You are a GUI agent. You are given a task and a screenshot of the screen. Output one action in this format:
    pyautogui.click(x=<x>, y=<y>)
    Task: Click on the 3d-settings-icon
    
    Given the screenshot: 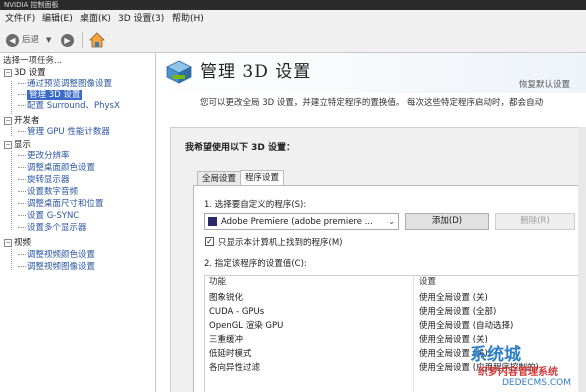 What is the action you would take?
    pyautogui.click(x=179, y=72)
    